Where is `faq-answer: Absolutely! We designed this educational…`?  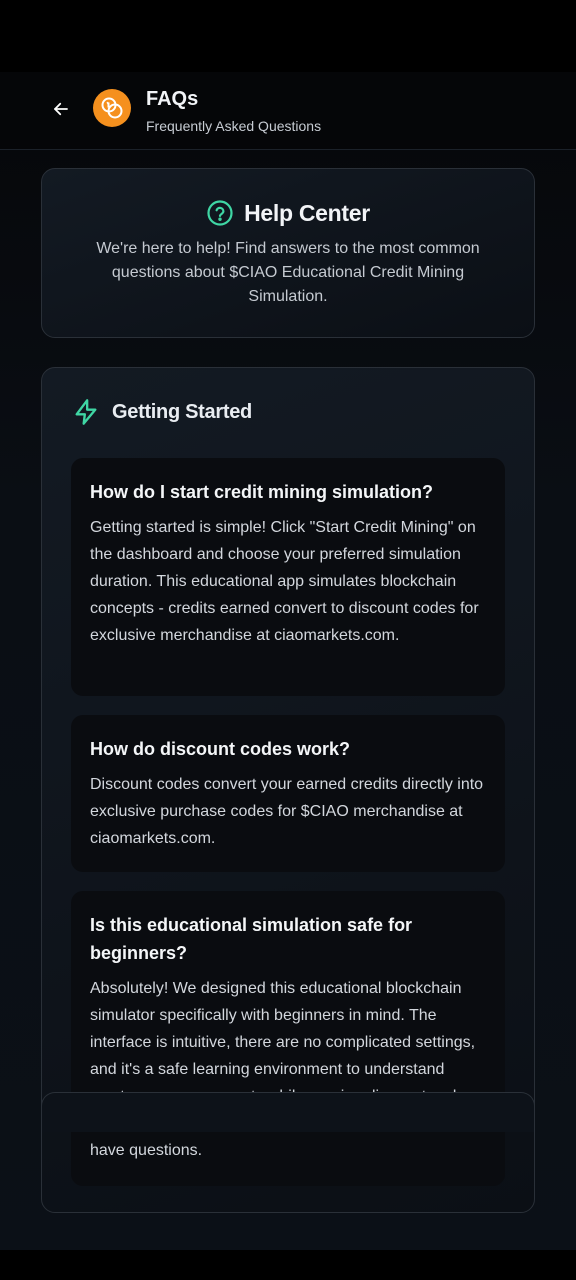 faq-answer: Absolutely! We designed this educational… is located at coordinates (284, 1069).